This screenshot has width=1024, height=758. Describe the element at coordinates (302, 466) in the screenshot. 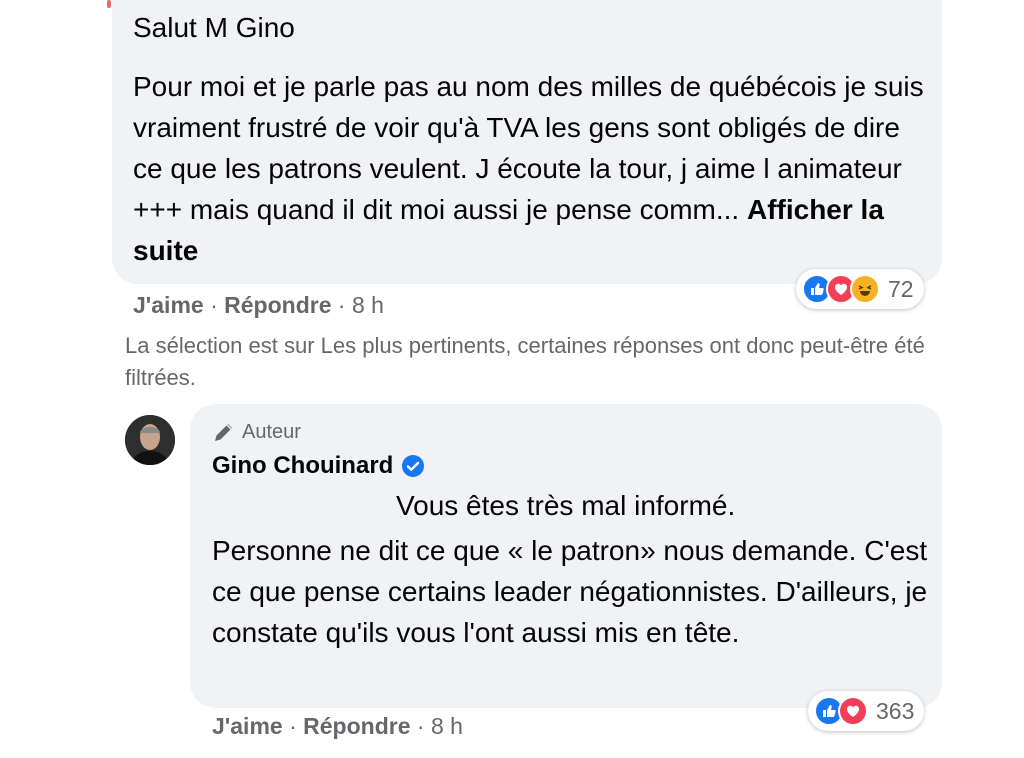

I see `author-name-text: Gino Chouinard` at that location.